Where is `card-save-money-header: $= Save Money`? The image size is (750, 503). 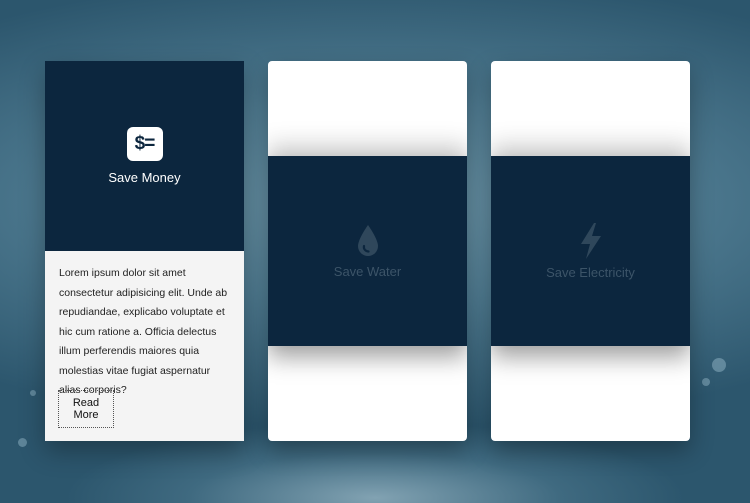 card-save-money-header: $= Save Money is located at coordinates (144, 156).